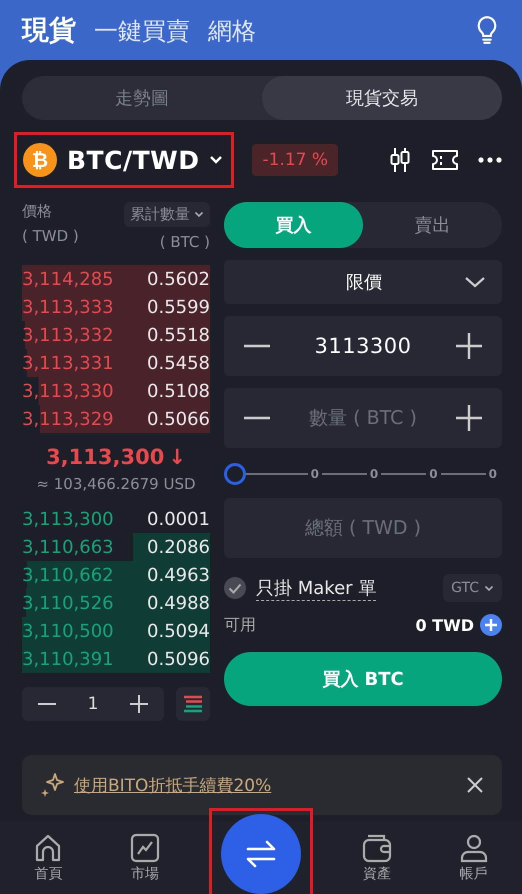  Describe the element at coordinates (37, 211) in the screenshot. I see `price-column-label: 價格` at that location.